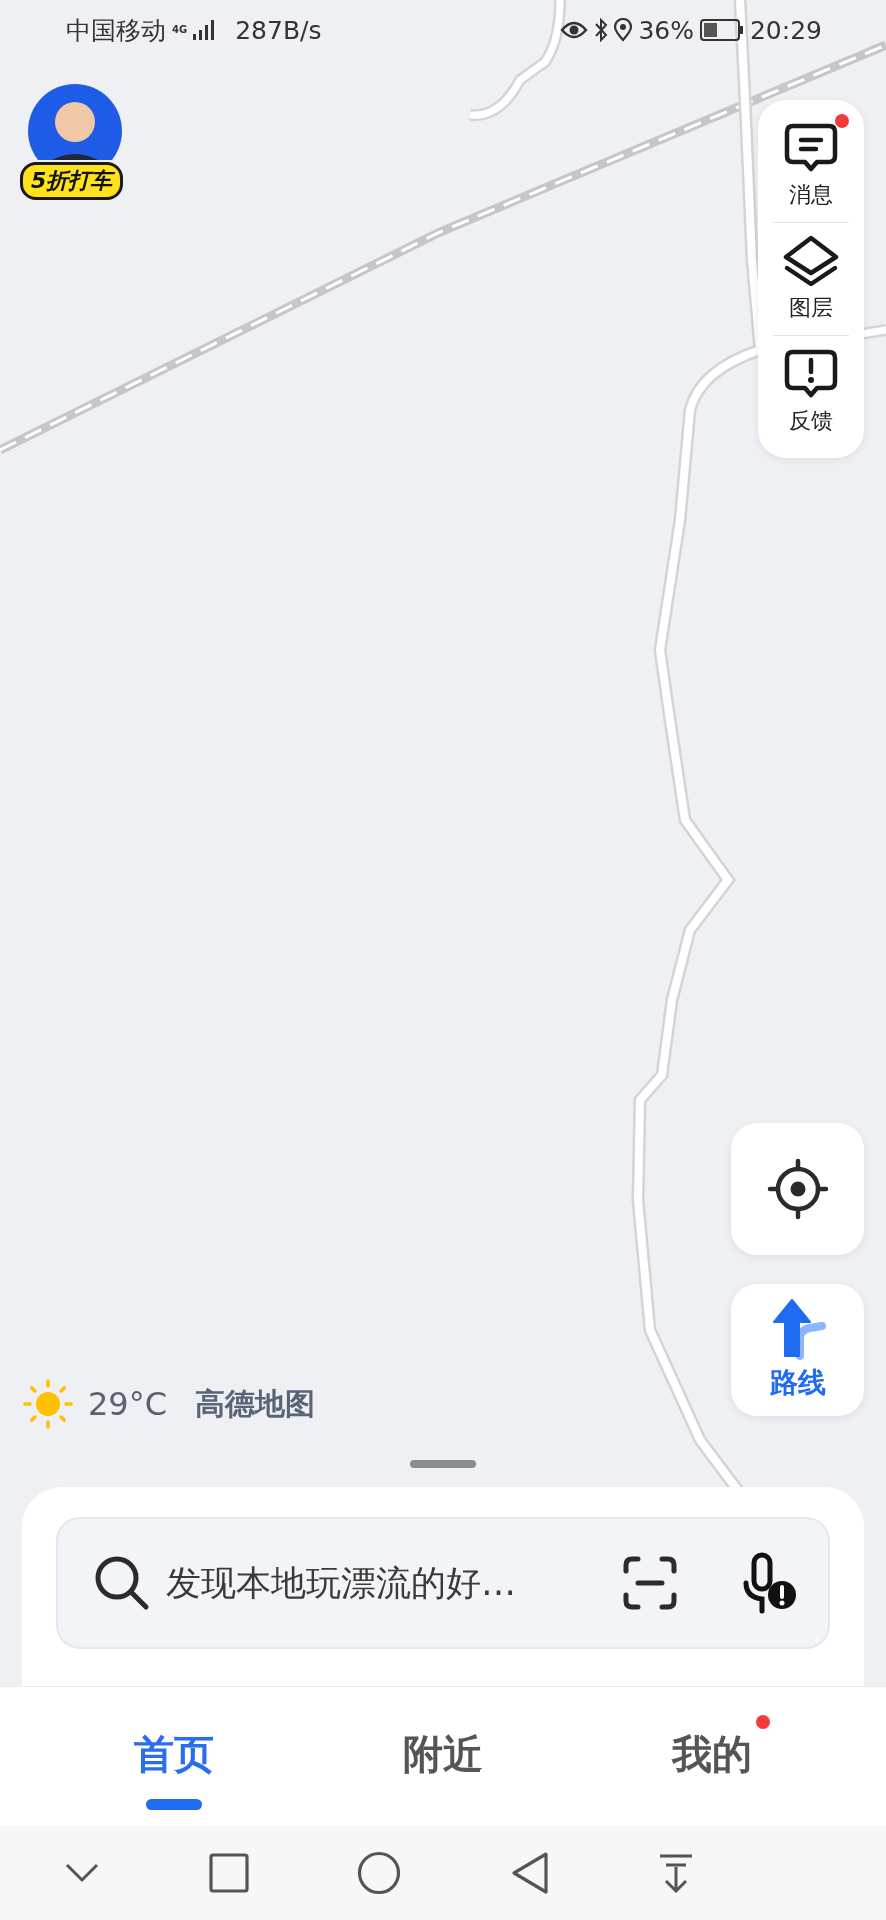 This screenshot has width=886, height=1920. Describe the element at coordinates (443, 1464) in the screenshot. I see `drag-handle` at that location.